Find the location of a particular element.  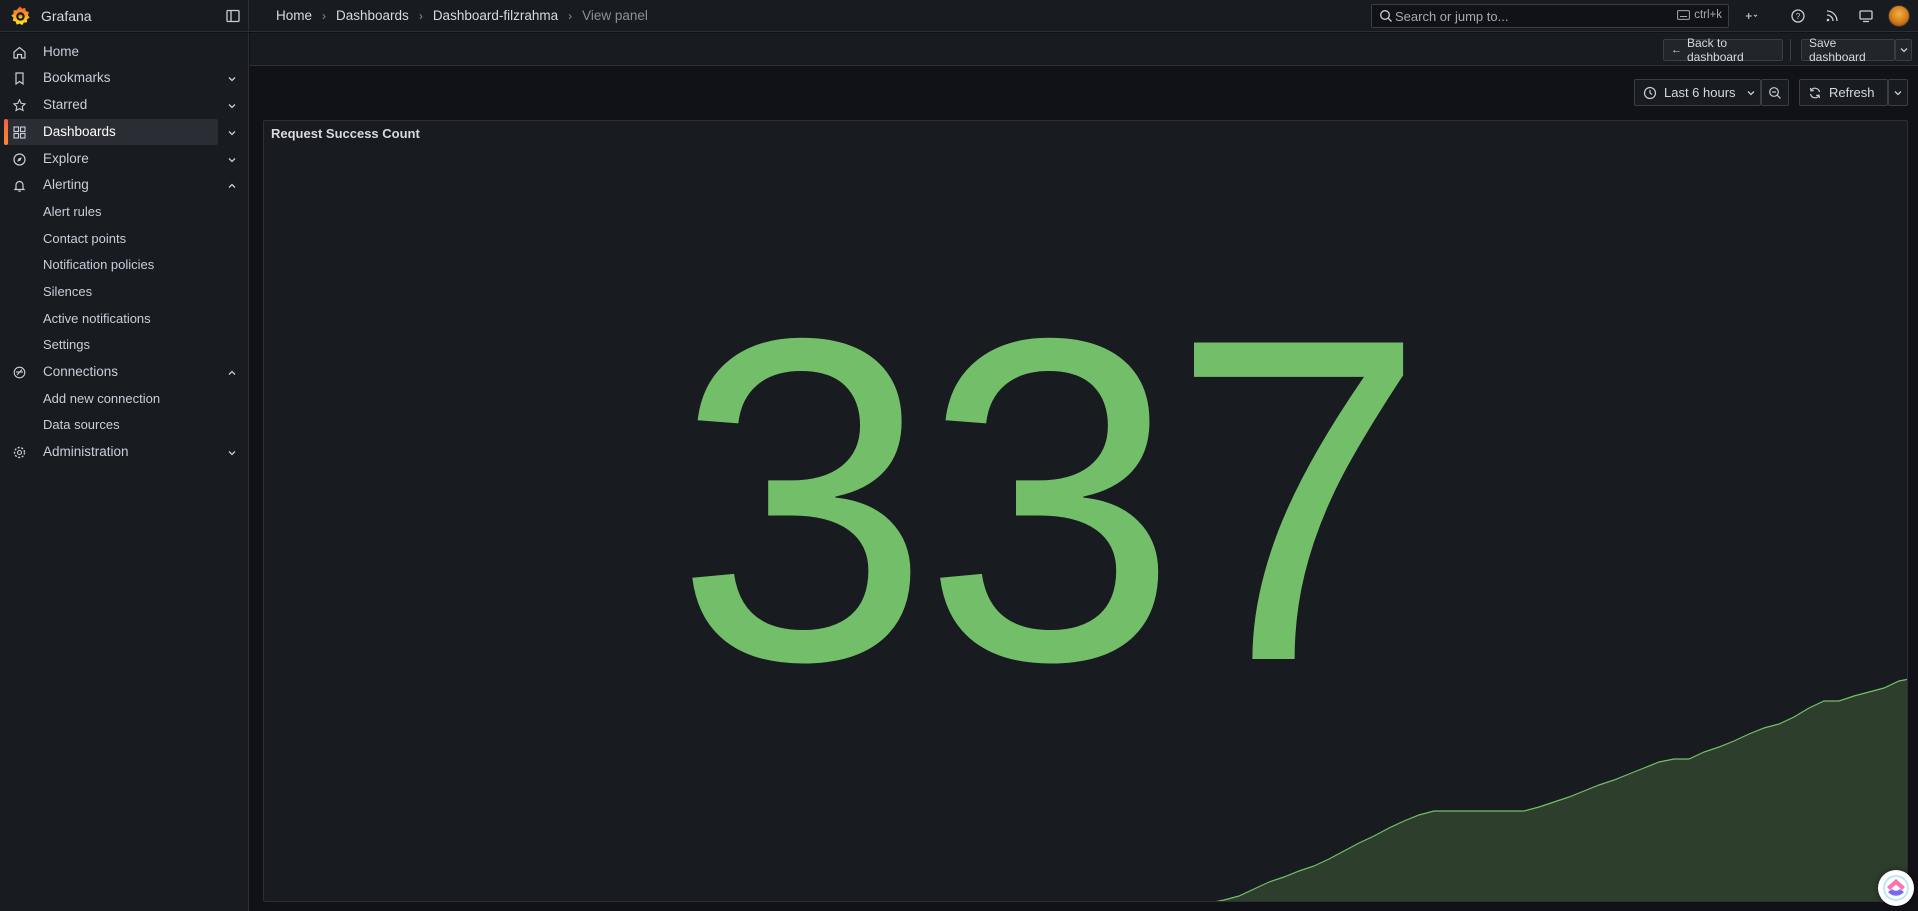

toolbar-divider is located at coordinates (1790, 50).